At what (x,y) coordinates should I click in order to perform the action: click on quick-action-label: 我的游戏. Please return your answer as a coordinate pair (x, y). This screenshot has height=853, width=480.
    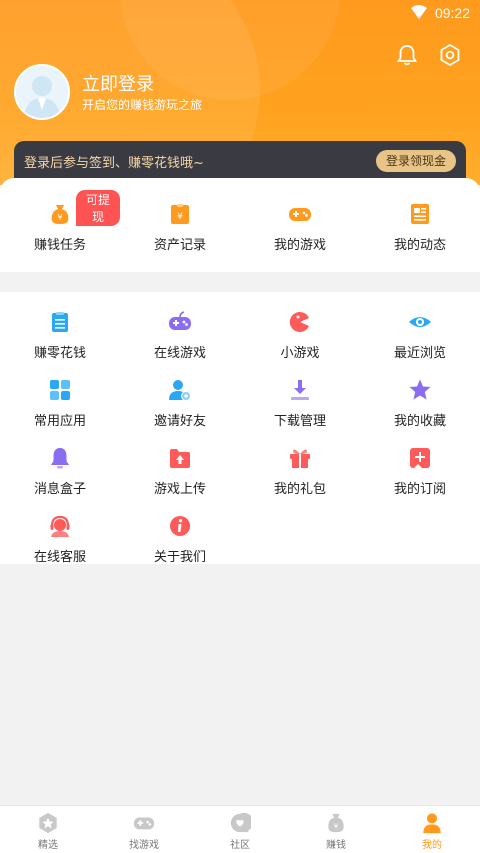
    Looking at the image, I should click on (299, 245).